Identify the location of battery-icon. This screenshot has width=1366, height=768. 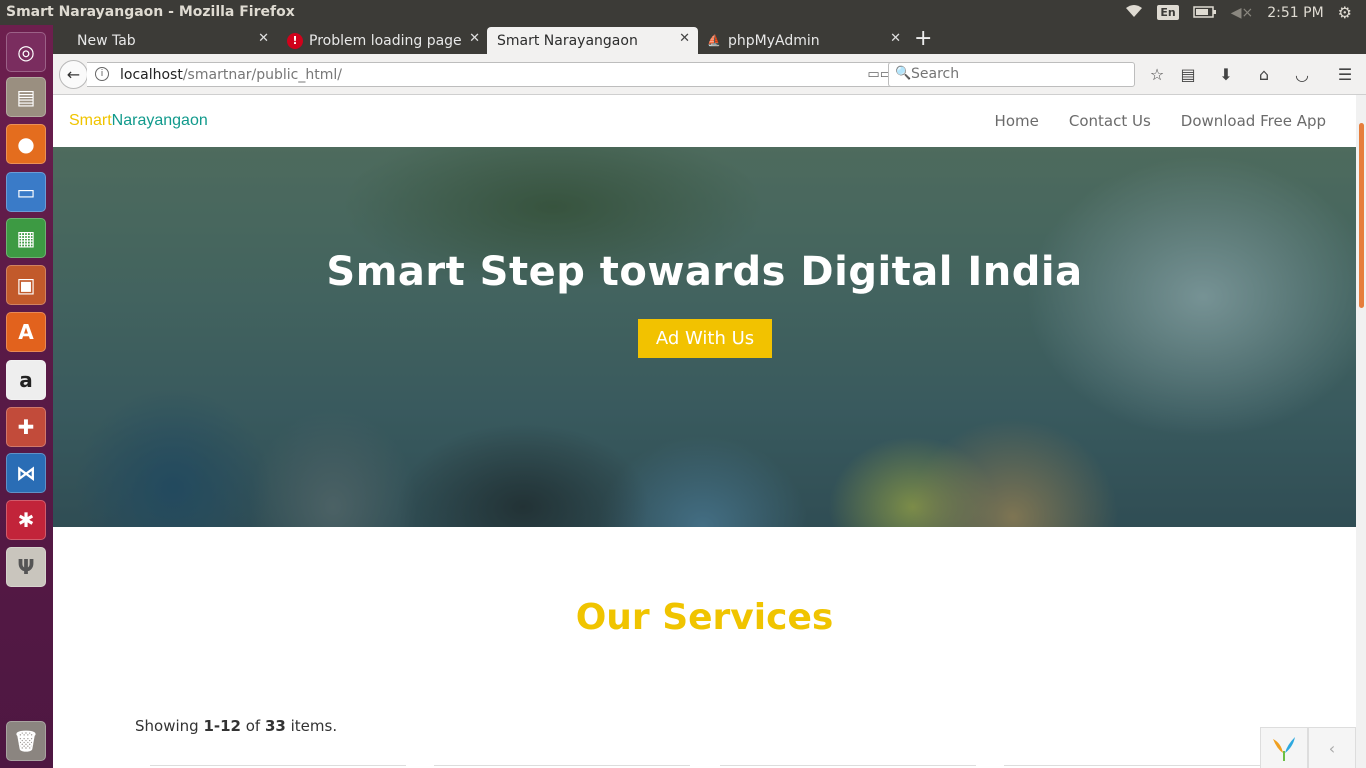
(1204, 12).